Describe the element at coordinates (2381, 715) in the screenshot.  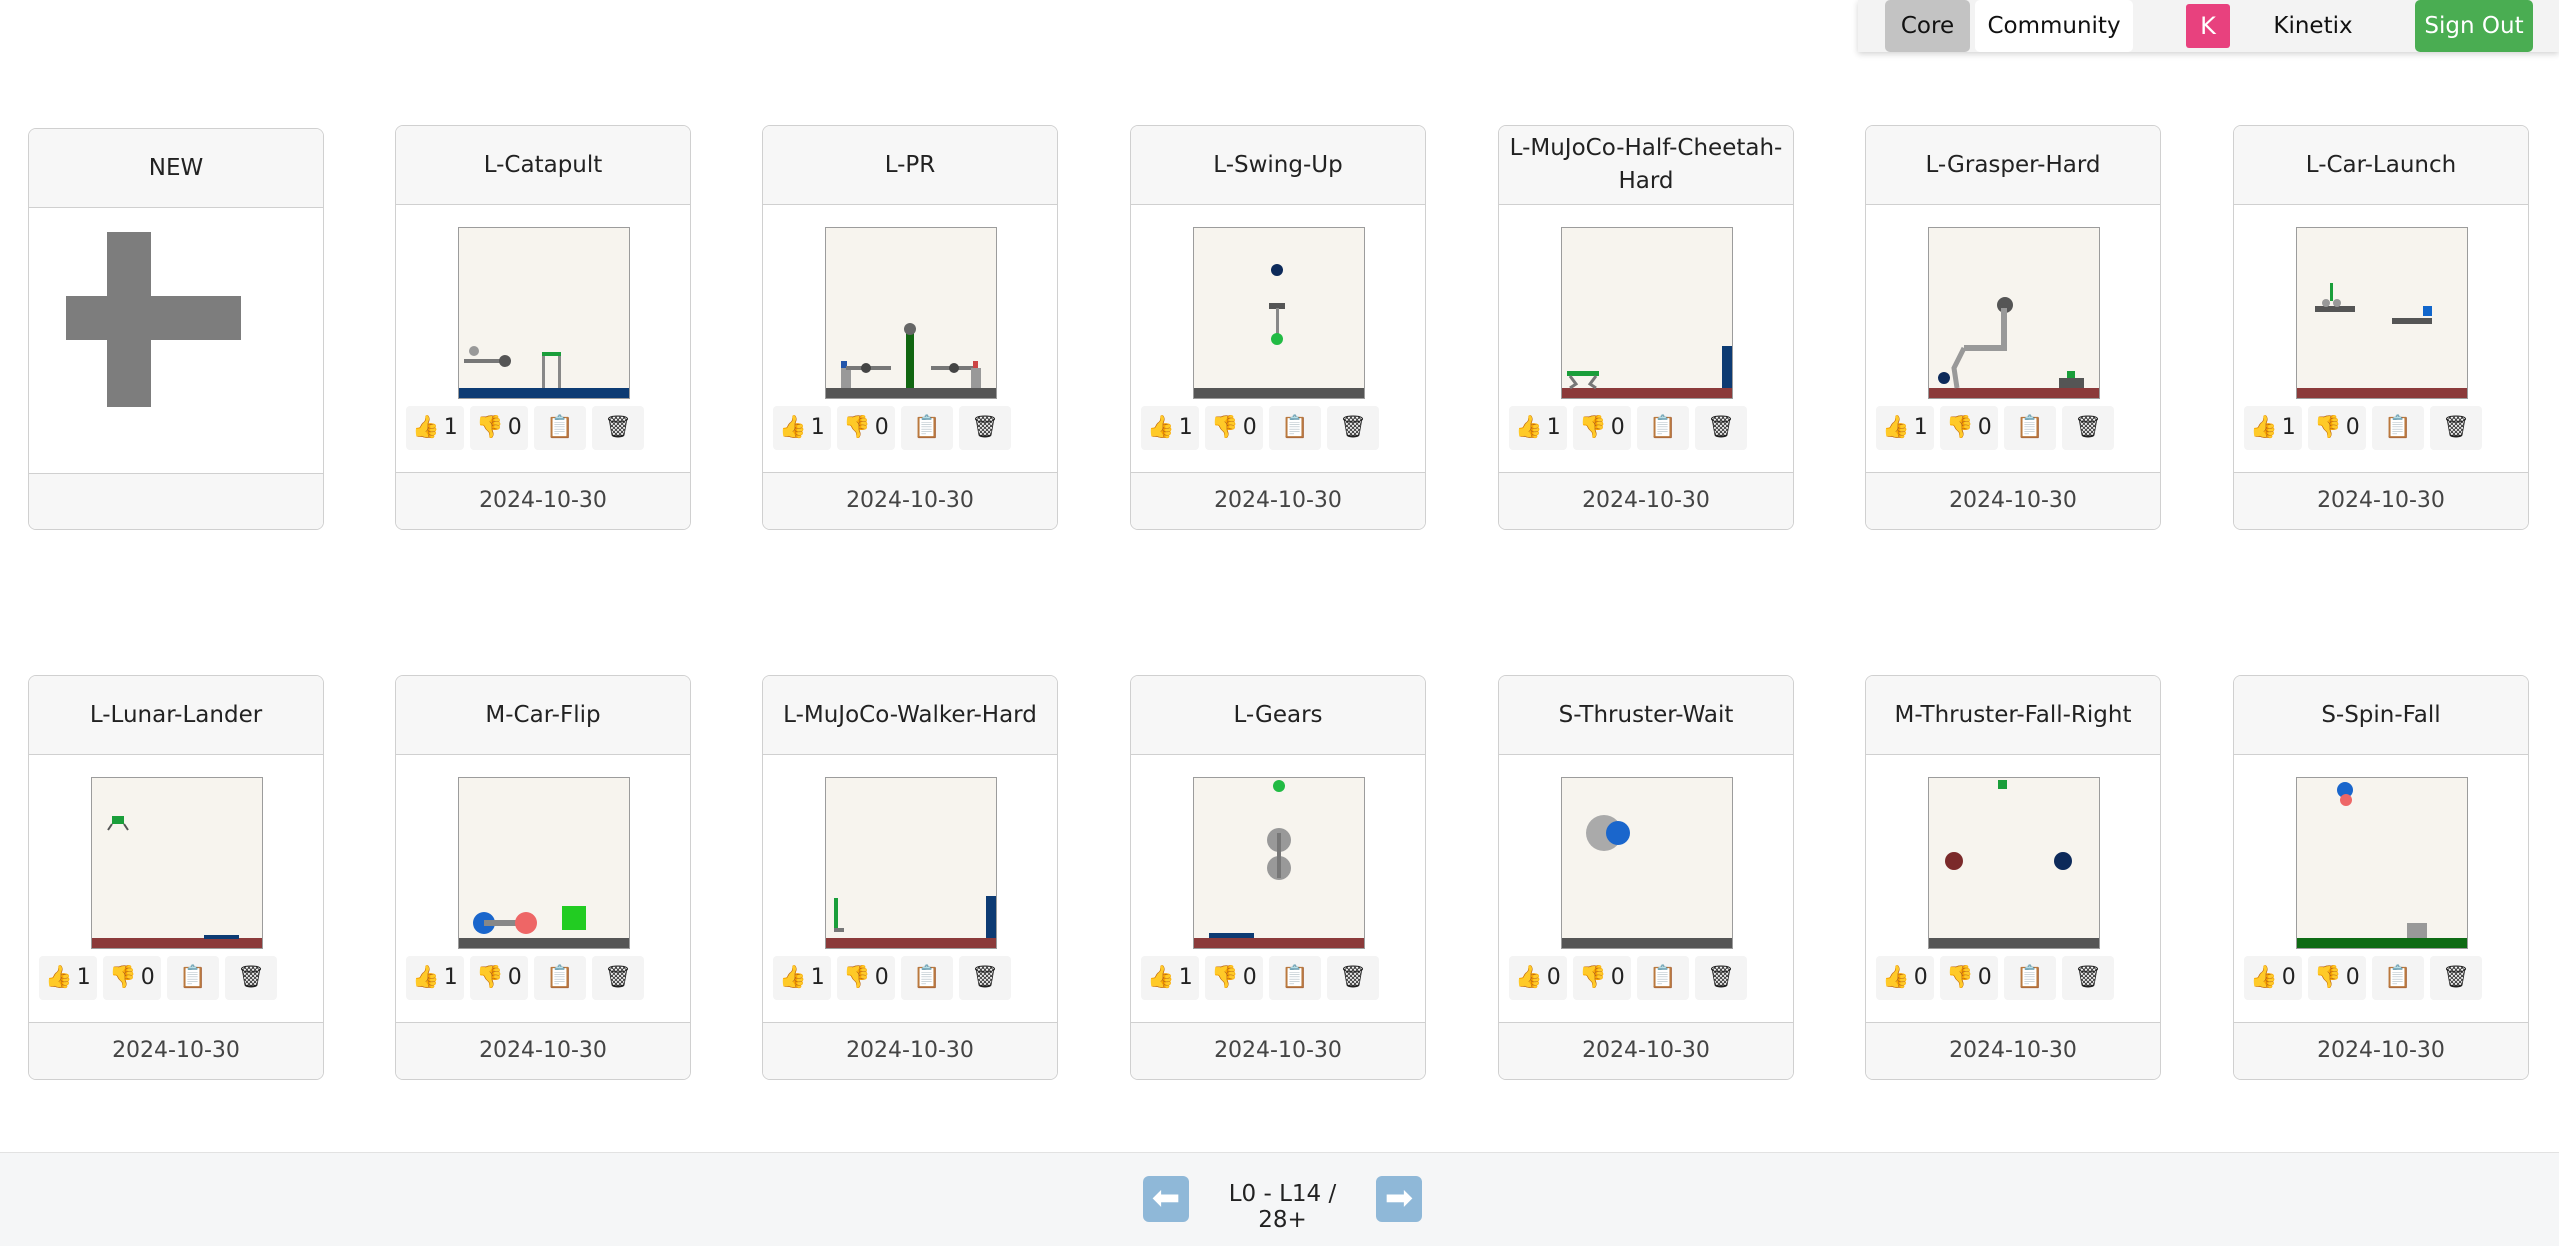
I see `level-title: S-Spin-Fall` at that location.